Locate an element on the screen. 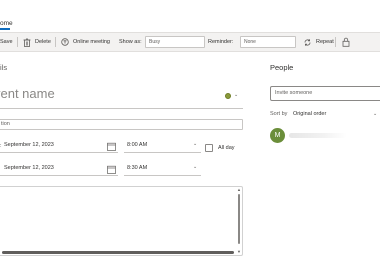  people-section-title: People is located at coordinates (282, 67).